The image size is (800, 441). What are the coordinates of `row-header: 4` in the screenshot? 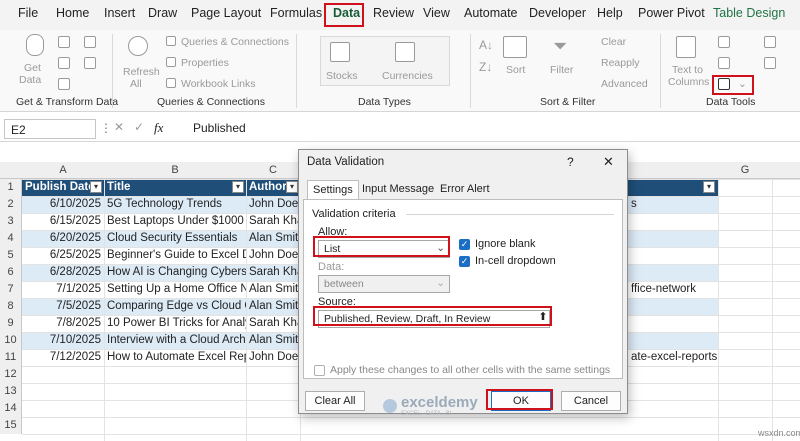 It's located at (11, 238).